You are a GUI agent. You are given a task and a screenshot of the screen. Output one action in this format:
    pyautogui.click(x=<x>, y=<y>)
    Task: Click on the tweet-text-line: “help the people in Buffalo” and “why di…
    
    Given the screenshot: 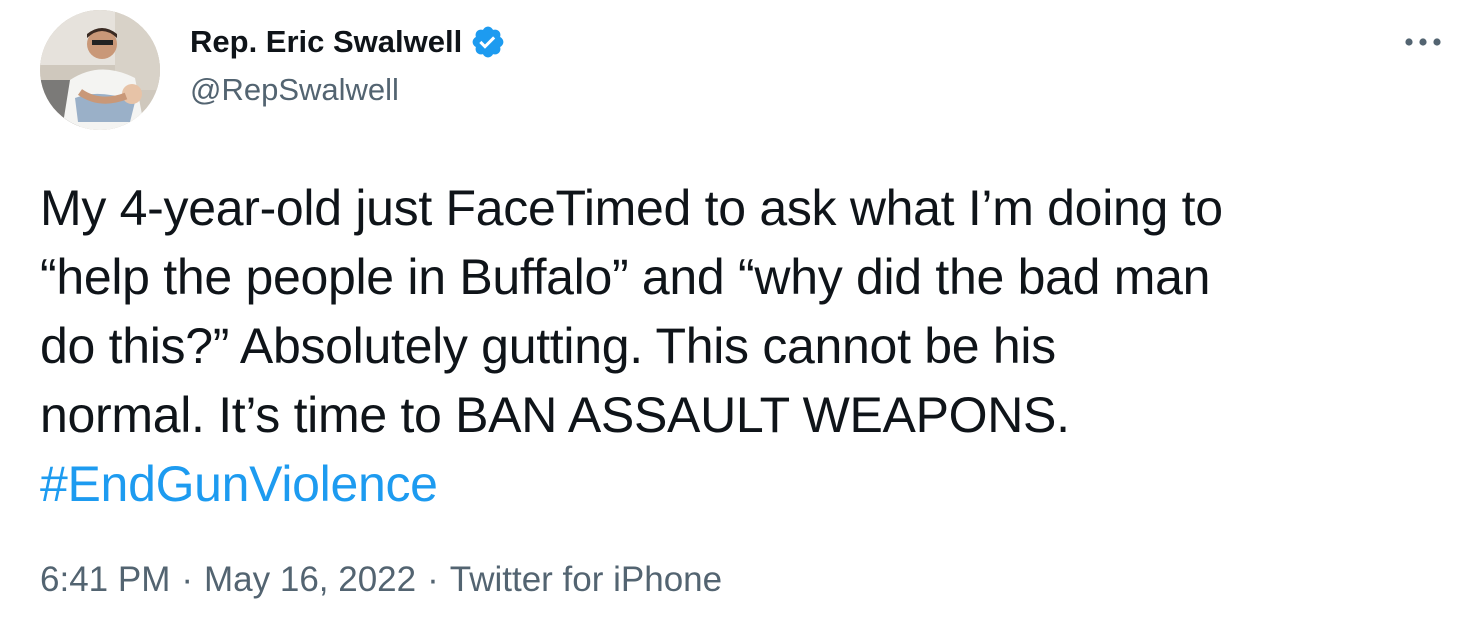 What is the action you would take?
    pyautogui.click(x=625, y=277)
    